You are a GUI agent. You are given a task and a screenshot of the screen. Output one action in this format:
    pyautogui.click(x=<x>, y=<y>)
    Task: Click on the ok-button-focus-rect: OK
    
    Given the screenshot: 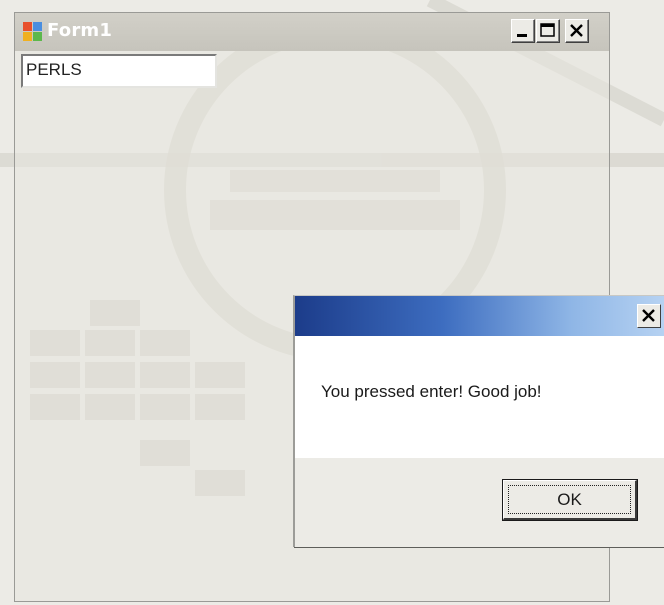 What is the action you would take?
    pyautogui.click(x=569, y=499)
    